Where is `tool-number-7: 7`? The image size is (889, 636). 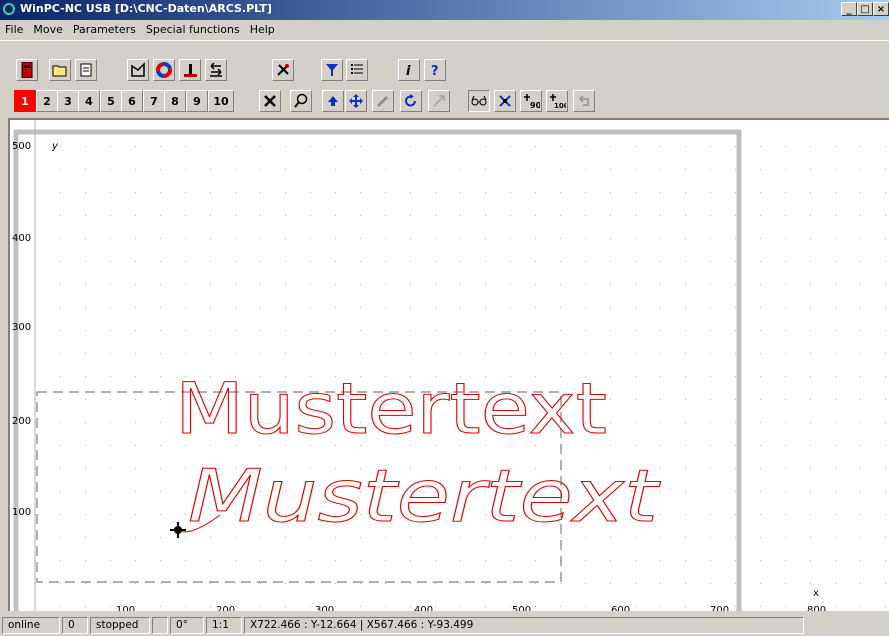
tool-number-7: 7 is located at coordinates (154, 101).